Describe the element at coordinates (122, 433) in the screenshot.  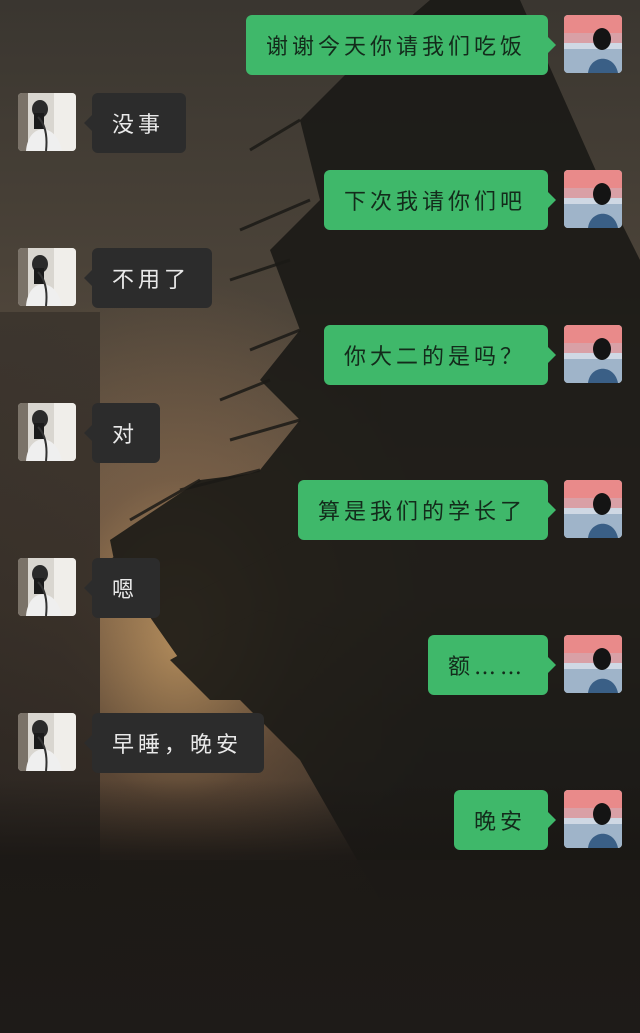
I see `message-received: 对` at that location.